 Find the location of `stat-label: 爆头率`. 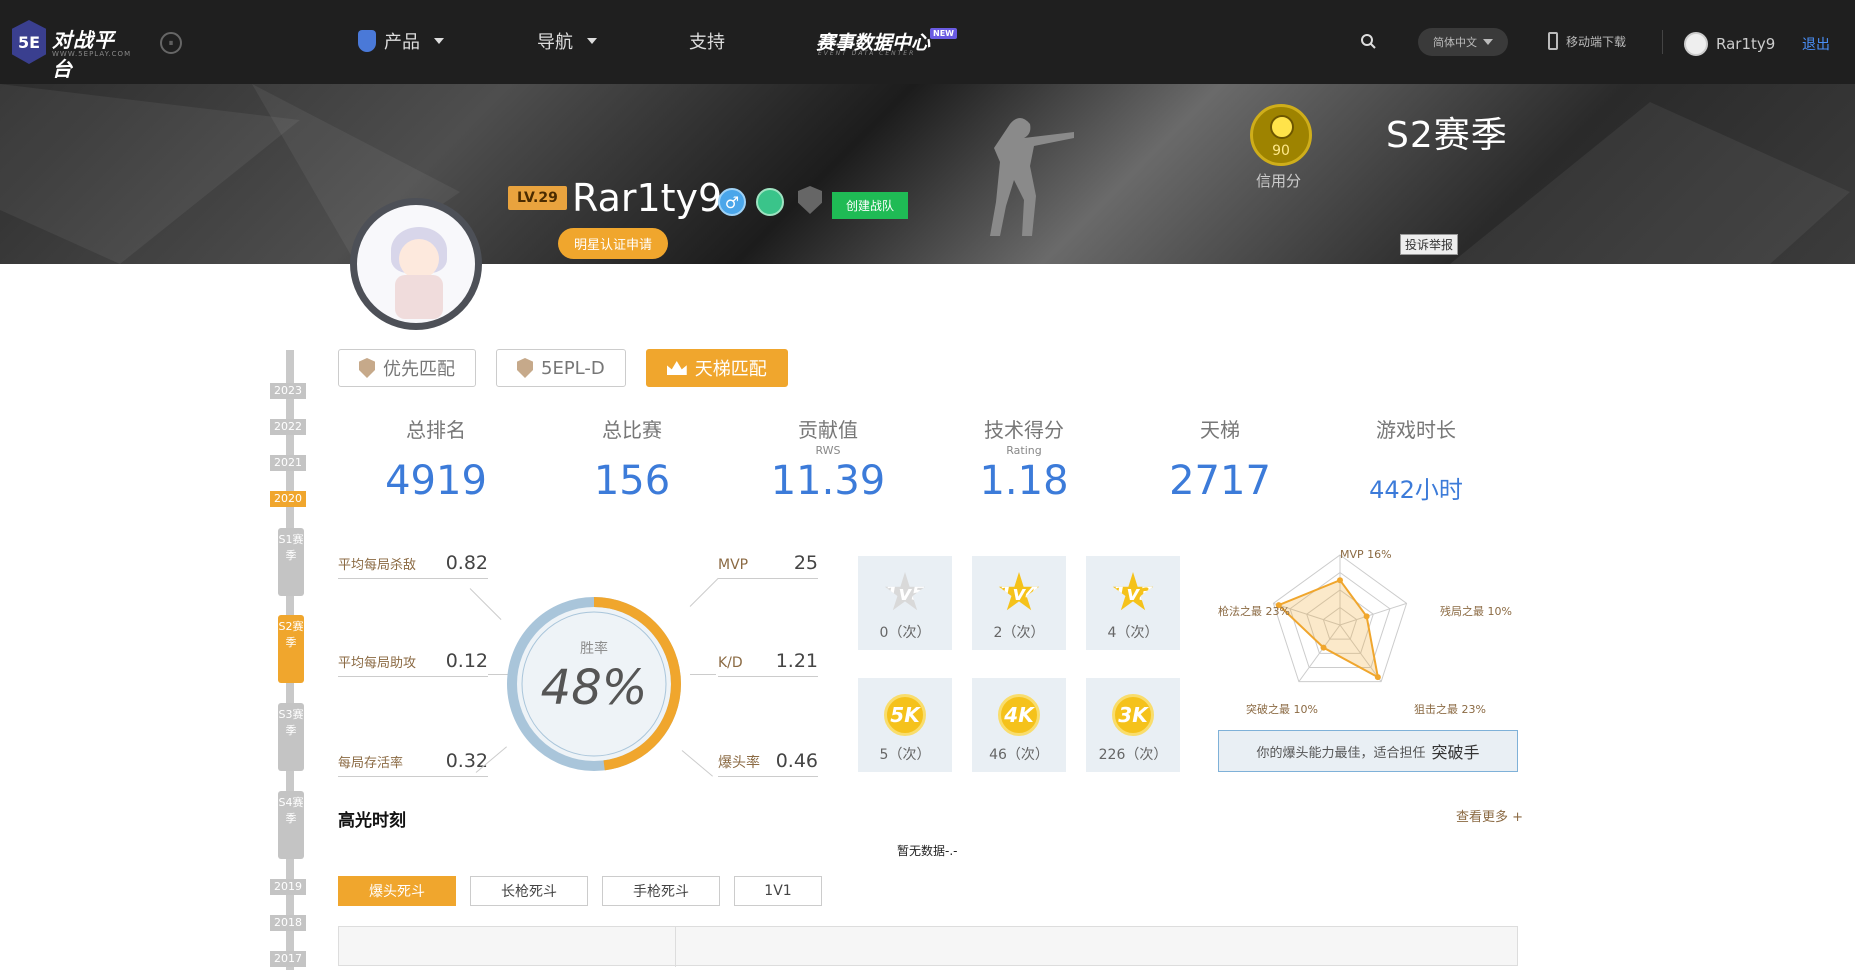

stat-label: 爆头率 is located at coordinates (739, 763).